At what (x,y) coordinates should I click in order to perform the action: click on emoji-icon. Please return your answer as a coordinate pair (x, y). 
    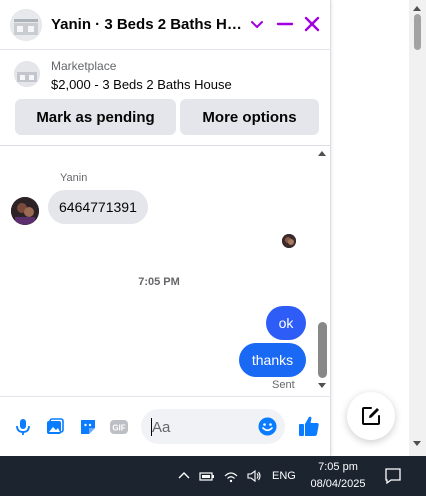
    Looking at the image, I should click on (267, 426).